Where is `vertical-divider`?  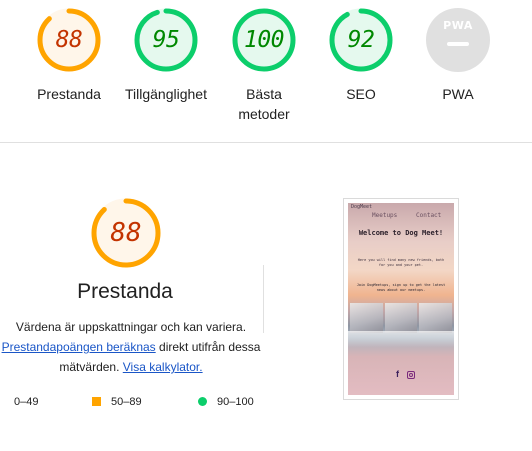
vertical-divider is located at coordinates (263, 299).